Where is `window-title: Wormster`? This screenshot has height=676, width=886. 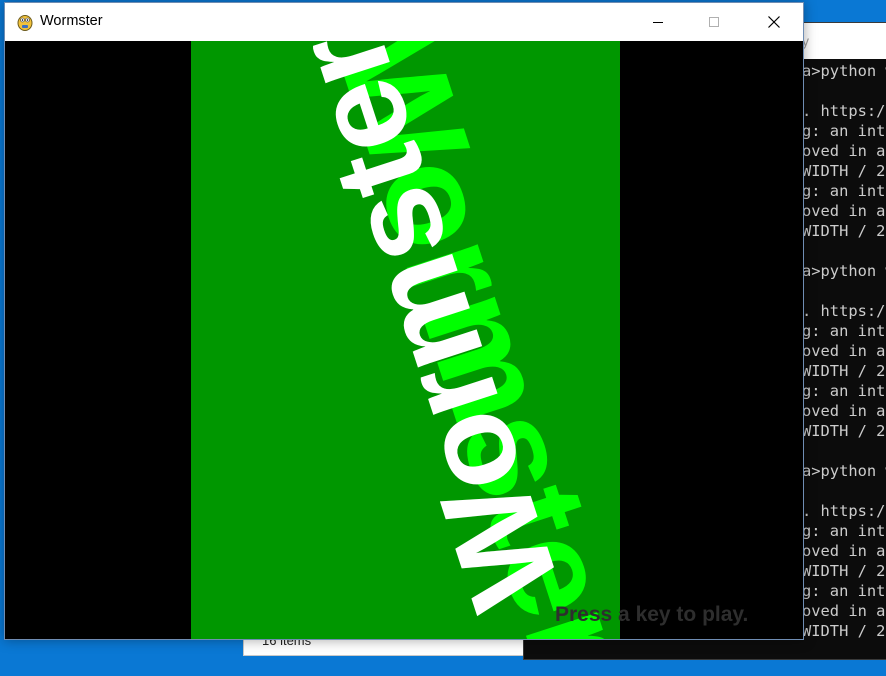 window-title: Wormster is located at coordinates (71, 21).